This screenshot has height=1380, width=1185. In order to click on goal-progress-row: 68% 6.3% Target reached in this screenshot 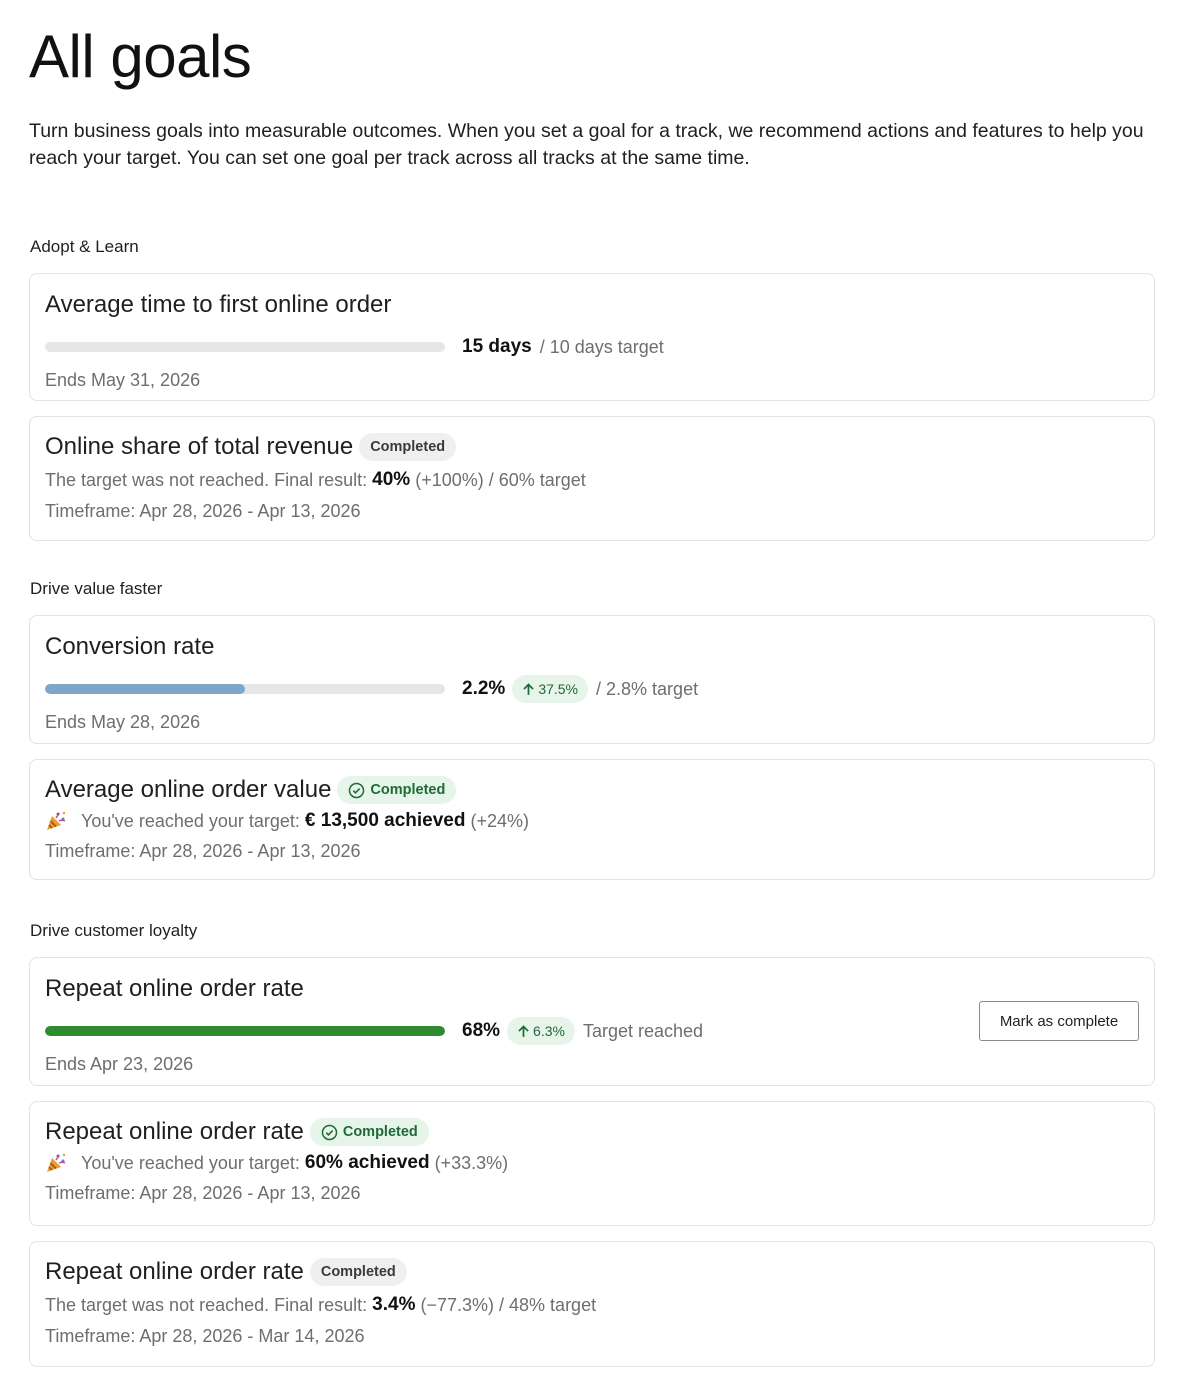, I will do `click(592, 1031)`.